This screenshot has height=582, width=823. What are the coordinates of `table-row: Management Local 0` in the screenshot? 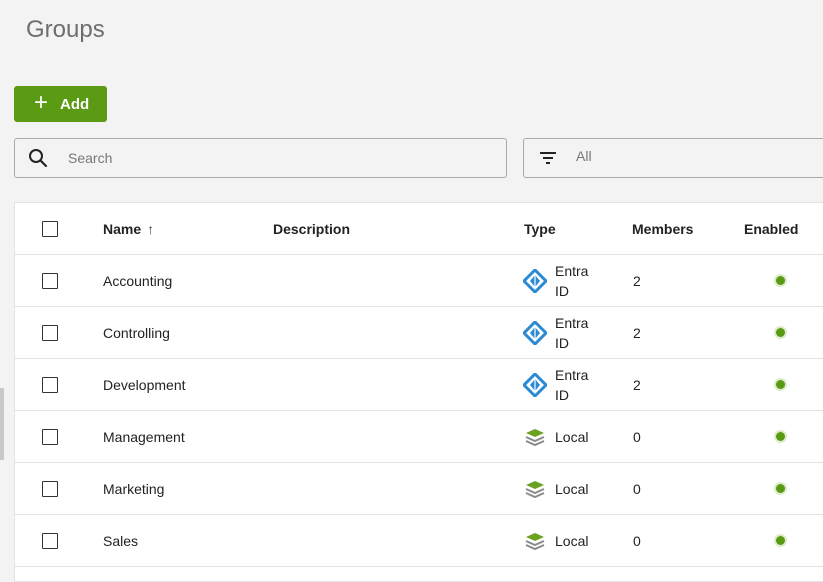 It's located at (419, 437).